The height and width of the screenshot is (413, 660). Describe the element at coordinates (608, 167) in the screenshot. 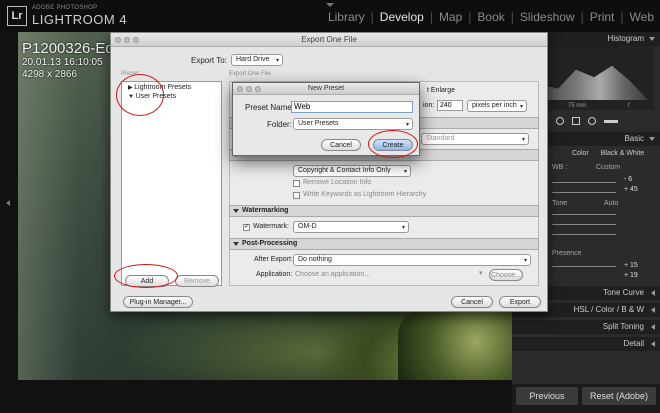

I see `wb-value: Custom` at that location.